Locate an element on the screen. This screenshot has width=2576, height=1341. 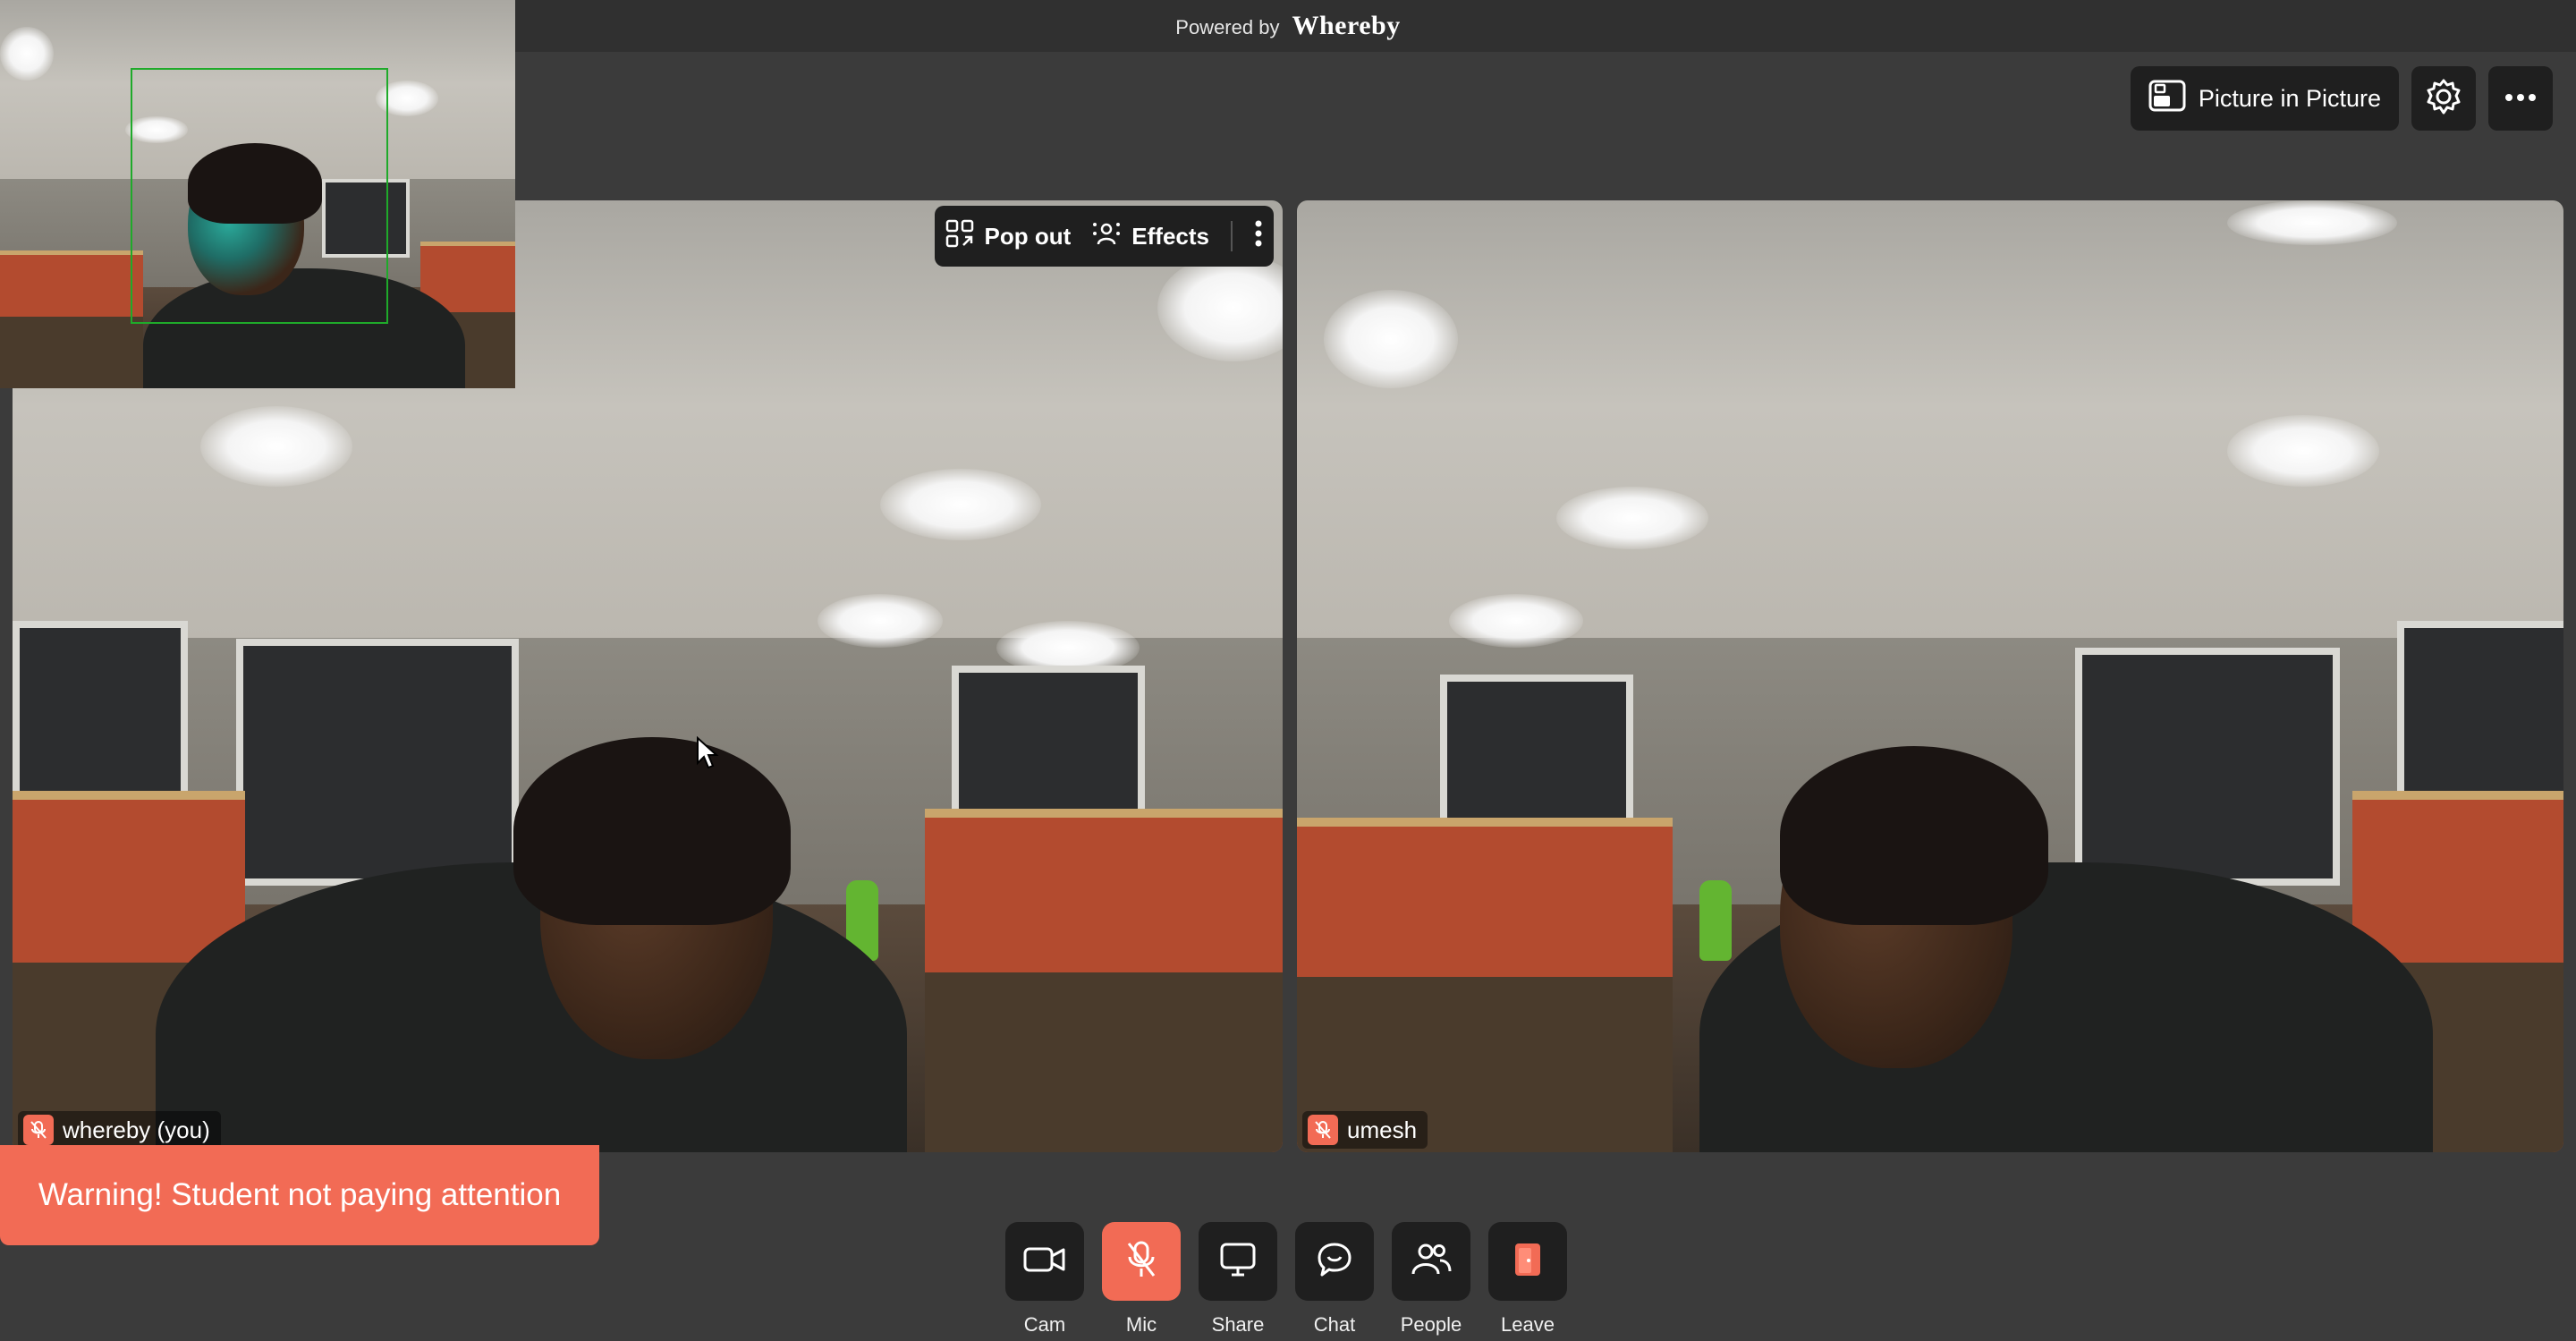
tile-menu-button is located at coordinates (1258, 236).